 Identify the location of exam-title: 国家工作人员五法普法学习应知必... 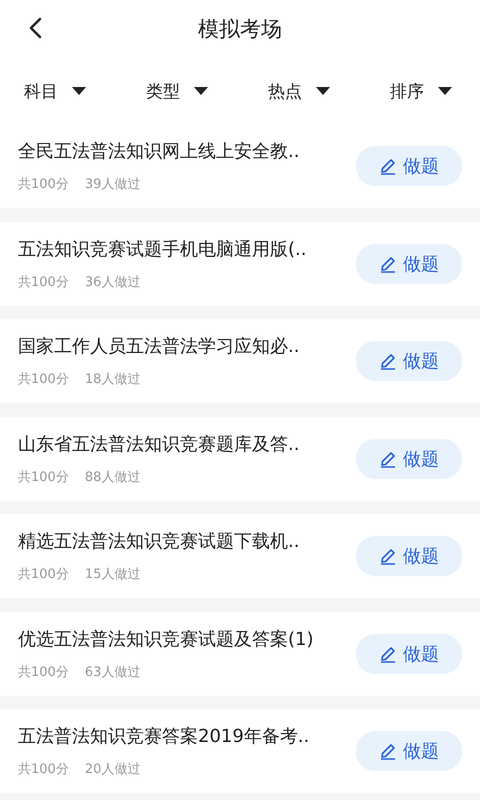
(159, 346).